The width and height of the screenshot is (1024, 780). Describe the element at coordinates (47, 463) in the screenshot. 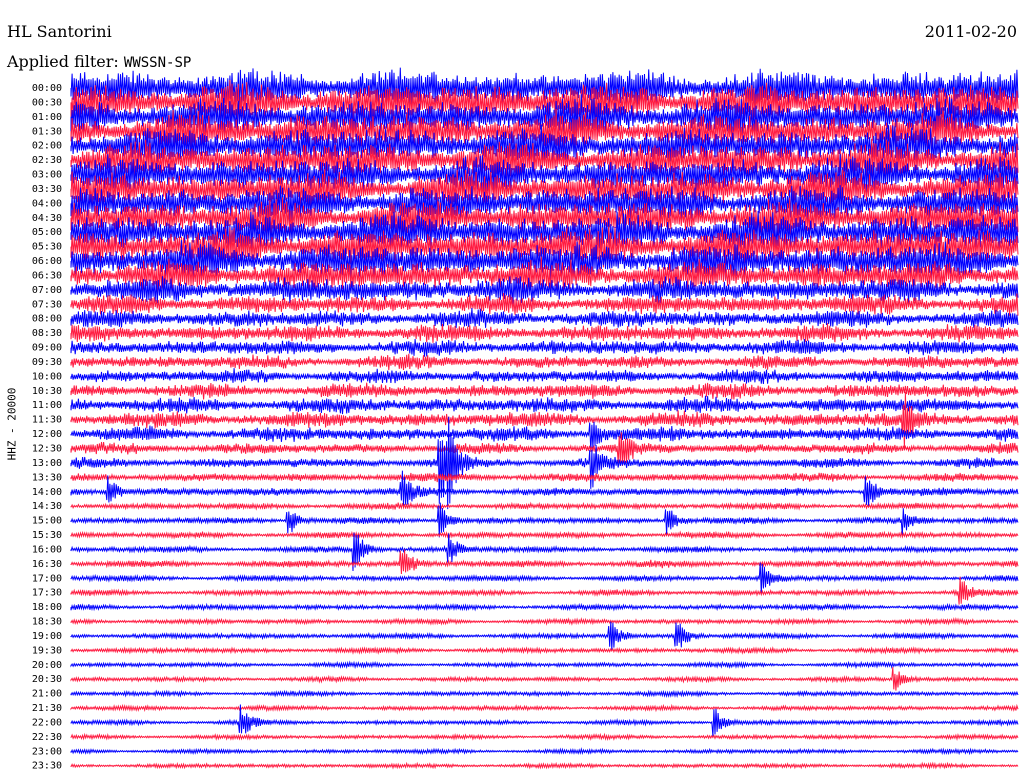

I see `time-tick-label: 13:00` at that location.